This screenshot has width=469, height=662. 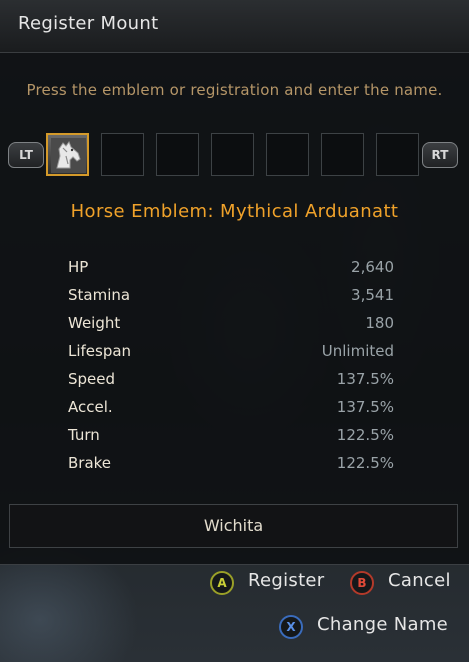 What do you see at coordinates (26, 155) in the screenshot?
I see `lt-bumper-button: LT` at bounding box center [26, 155].